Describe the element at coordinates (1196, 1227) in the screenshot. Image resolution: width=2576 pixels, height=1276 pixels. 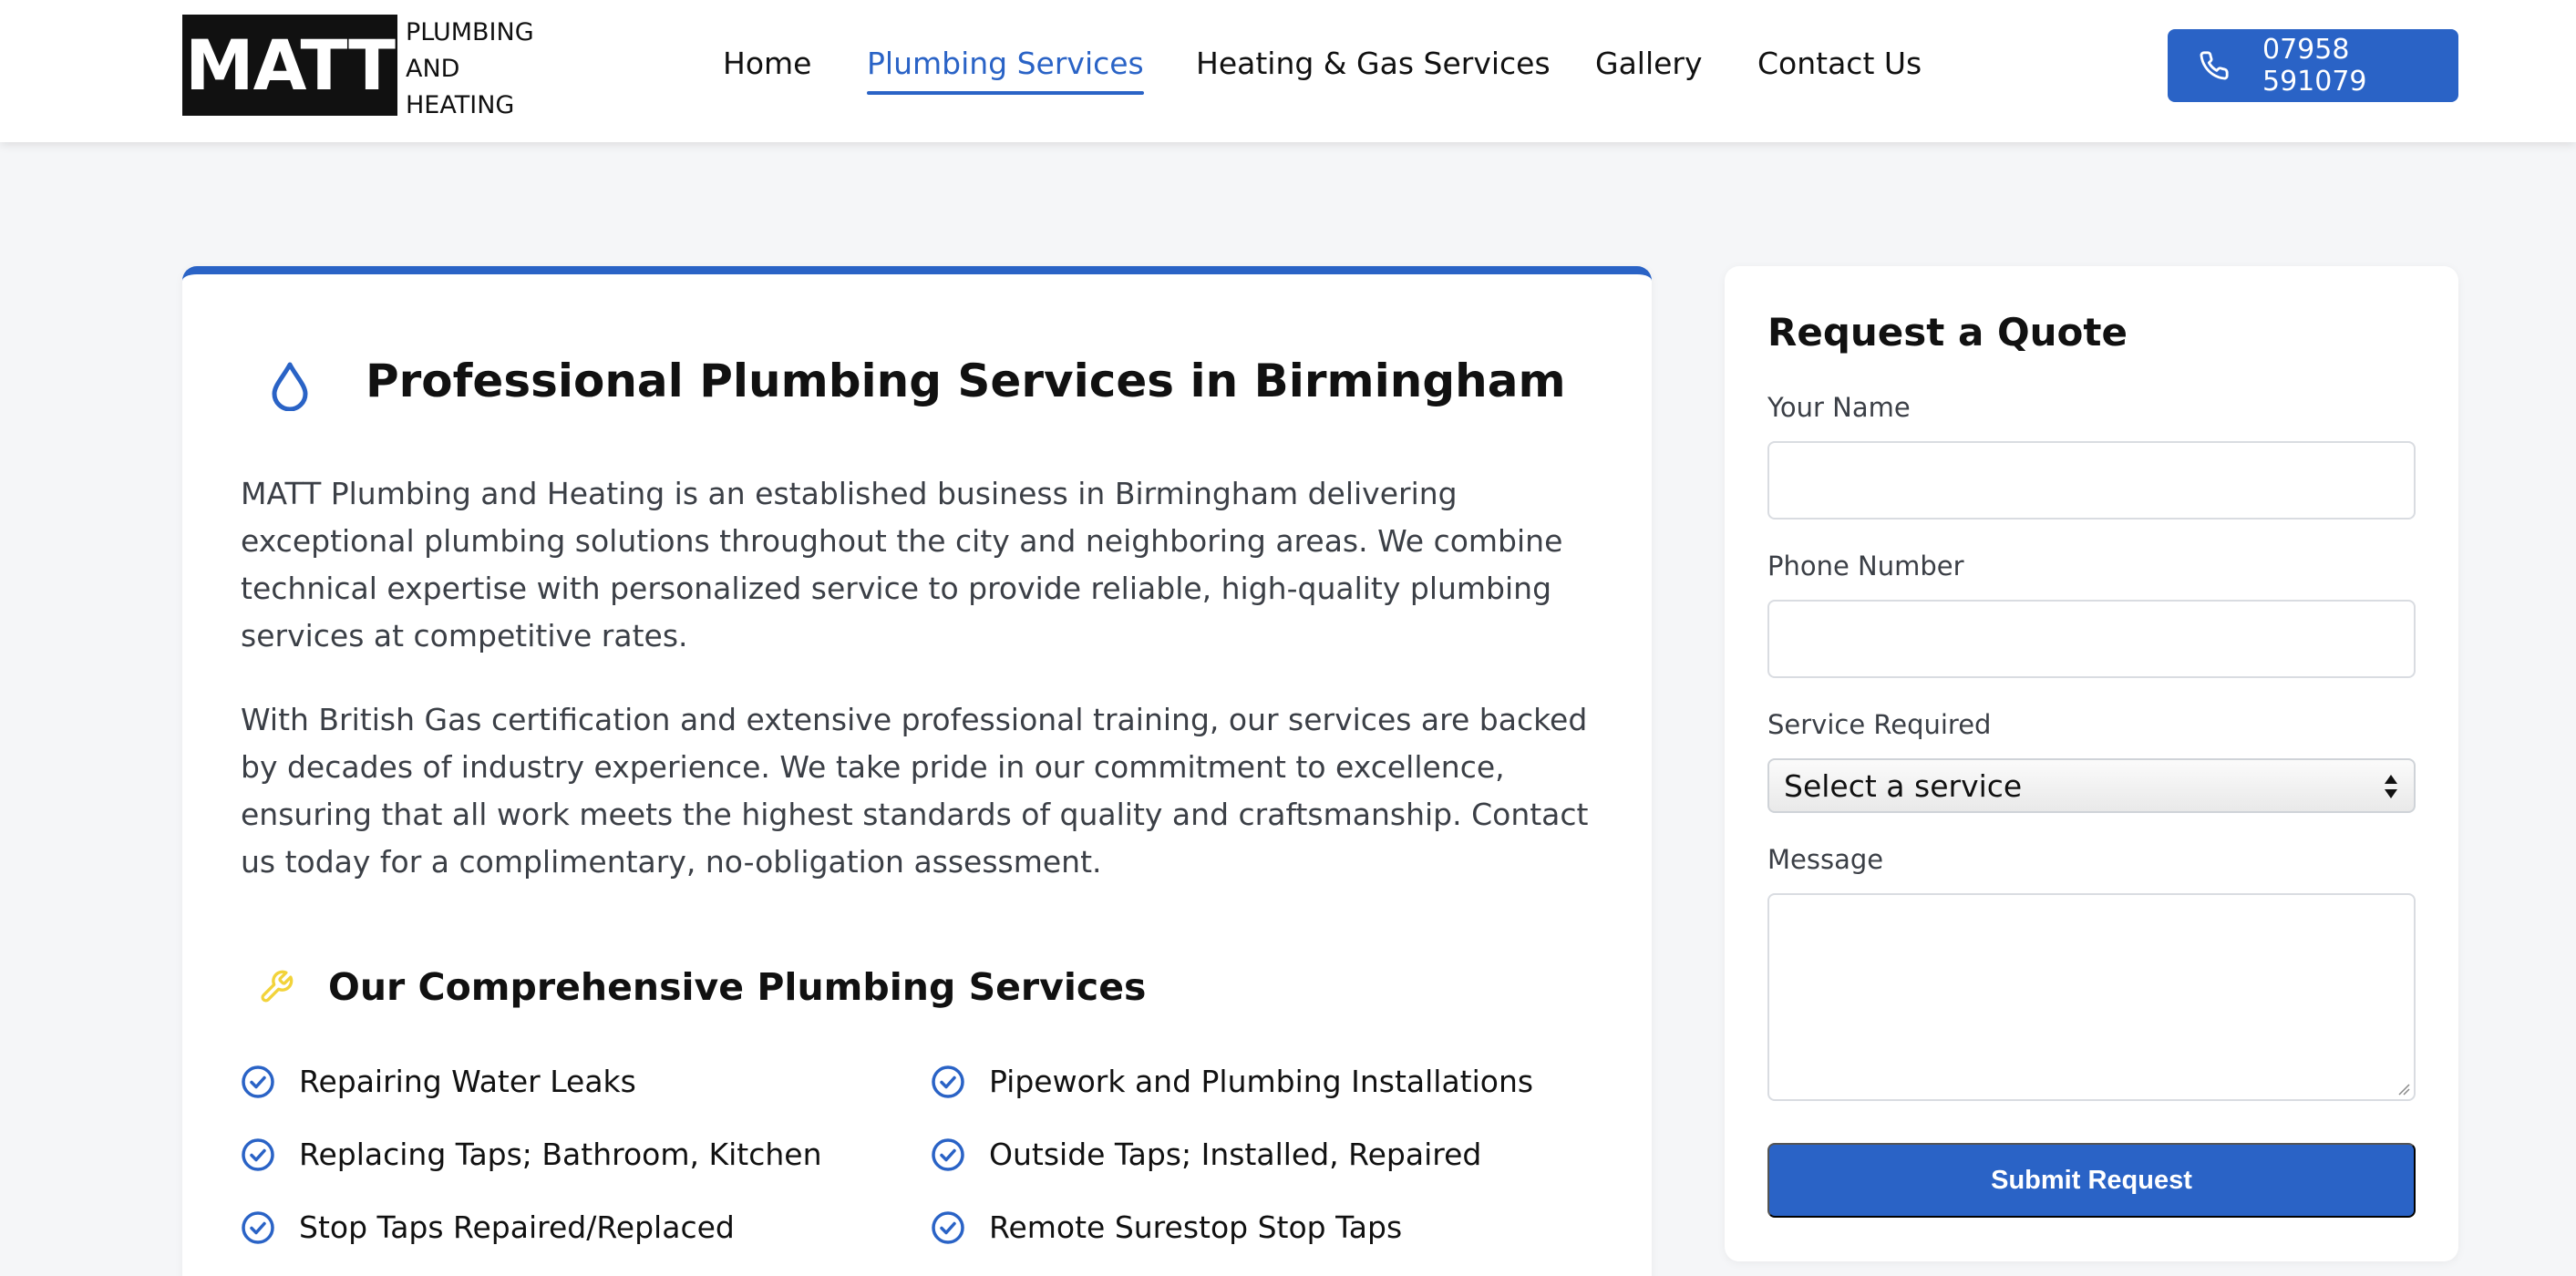
I see `service-label: Remote Surestop Stop Taps` at that location.